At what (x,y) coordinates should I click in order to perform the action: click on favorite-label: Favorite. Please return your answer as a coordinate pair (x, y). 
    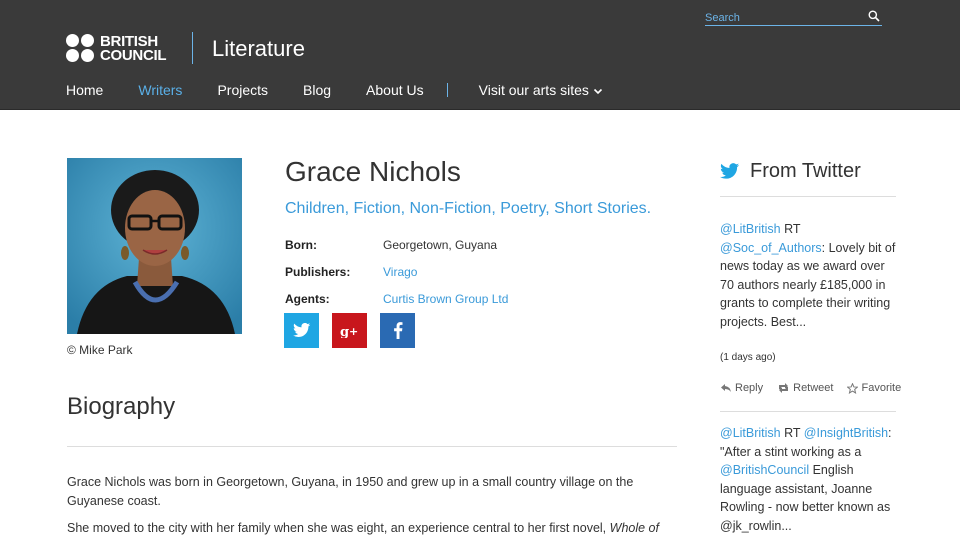
    Looking at the image, I should click on (881, 388).